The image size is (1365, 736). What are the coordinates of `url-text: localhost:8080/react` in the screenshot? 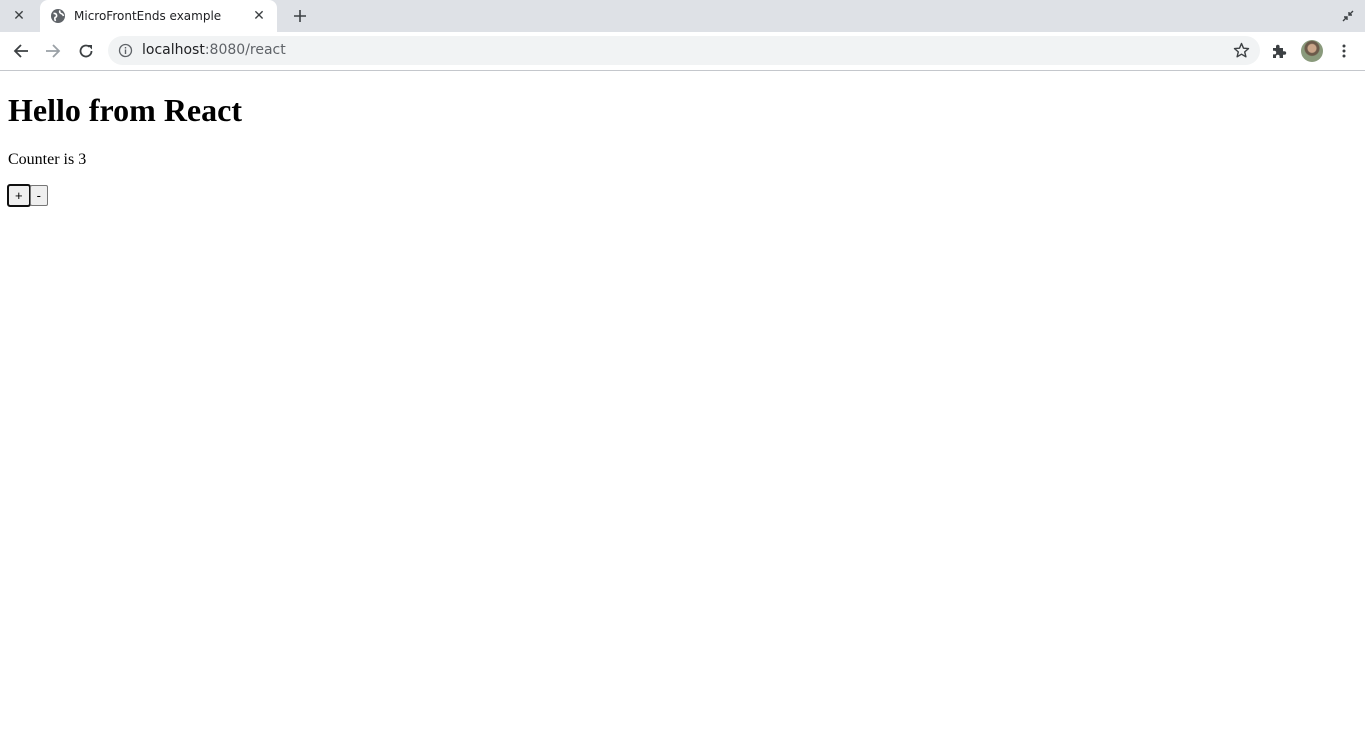 It's located at (214, 50).